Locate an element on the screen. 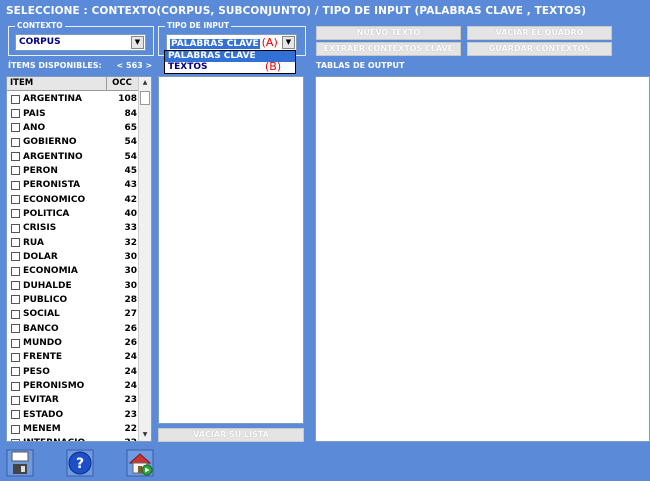 This screenshot has height=481, width=650. item-name: BANCO is located at coordinates (41, 328).